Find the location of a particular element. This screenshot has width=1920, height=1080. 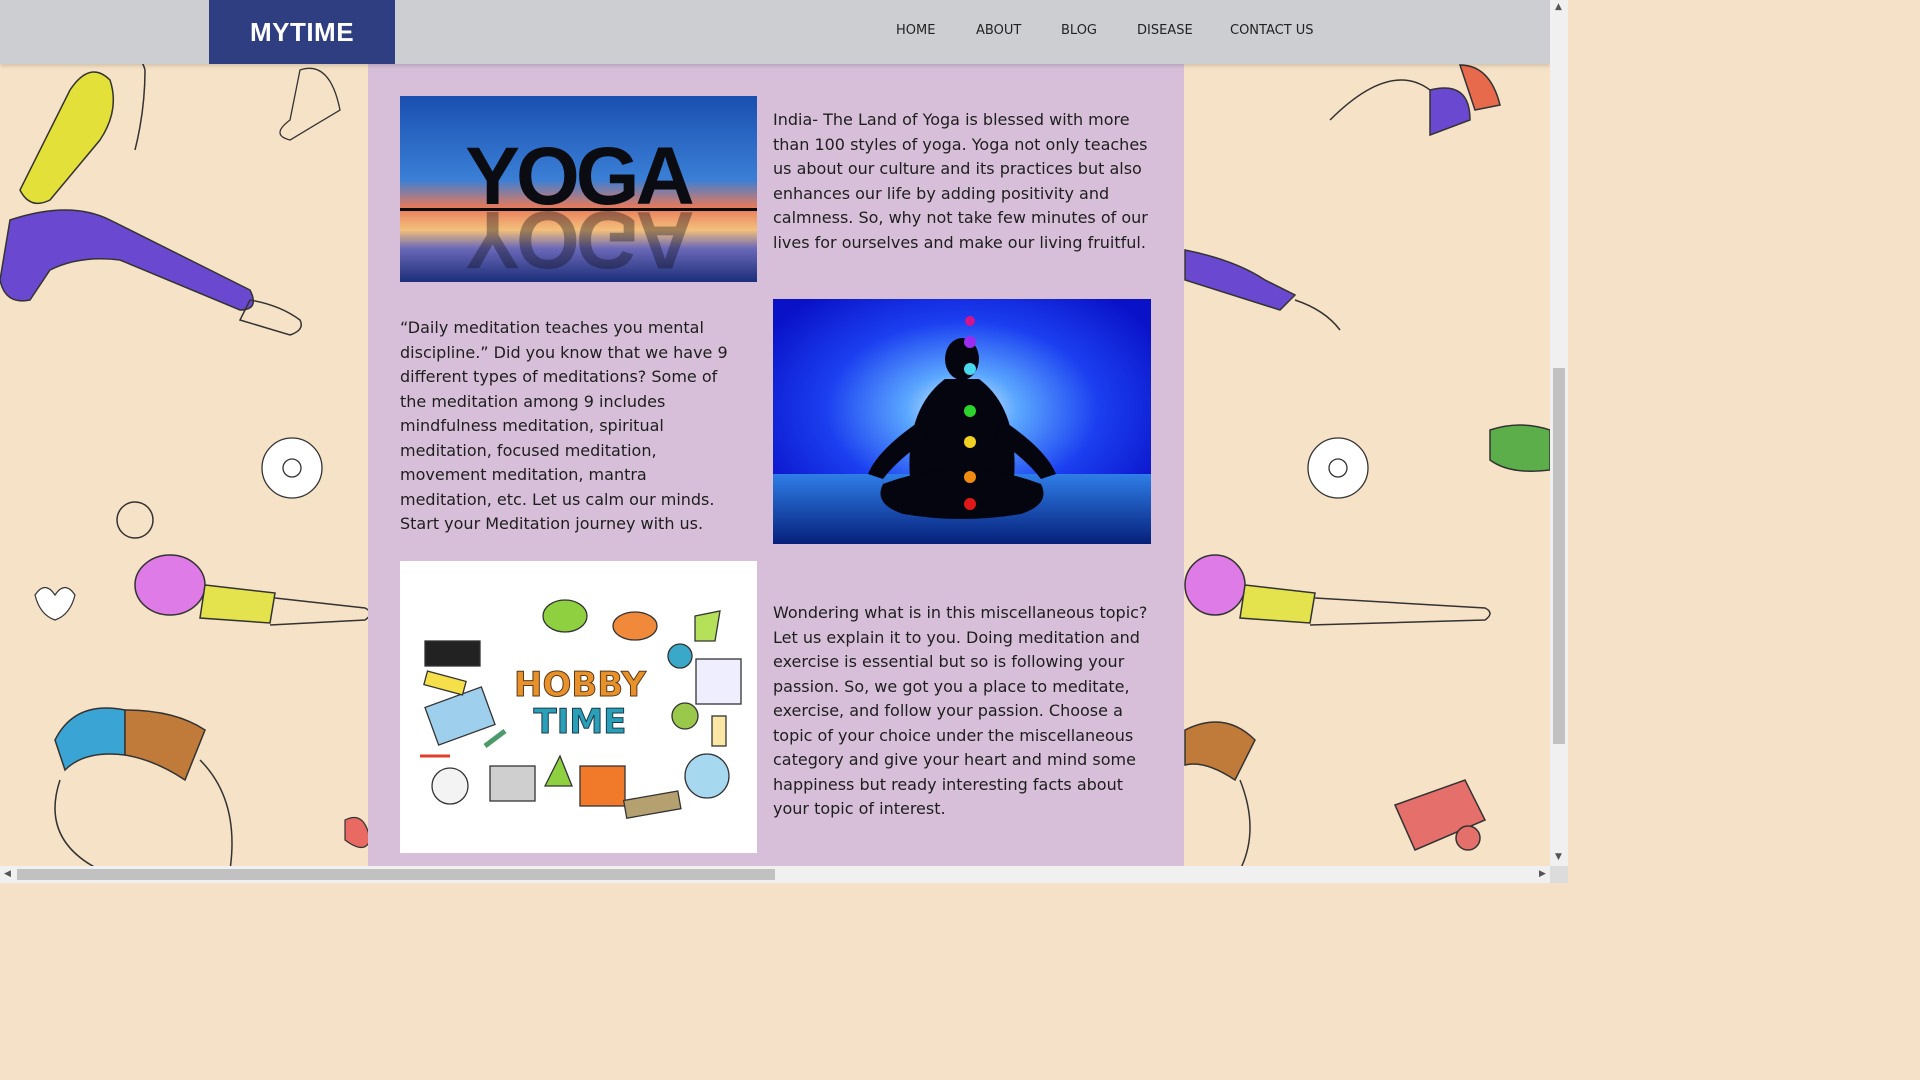

scroll-right-icon: ▶ is located at coordinates (1542, 874).